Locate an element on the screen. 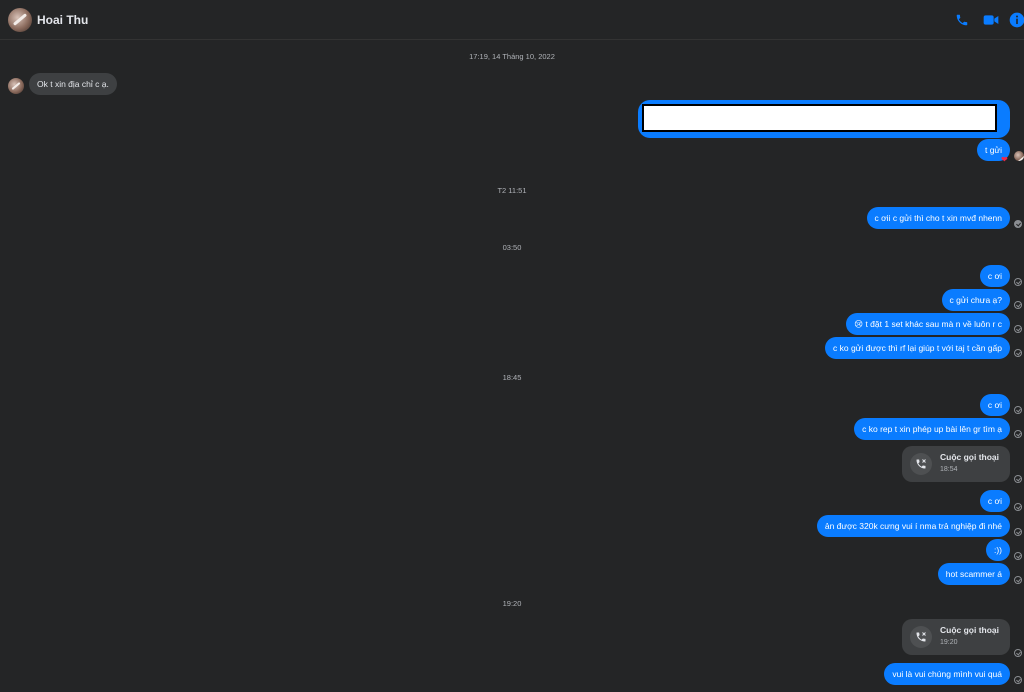  call-time: 18:54 is located at coordinates (949, 469).